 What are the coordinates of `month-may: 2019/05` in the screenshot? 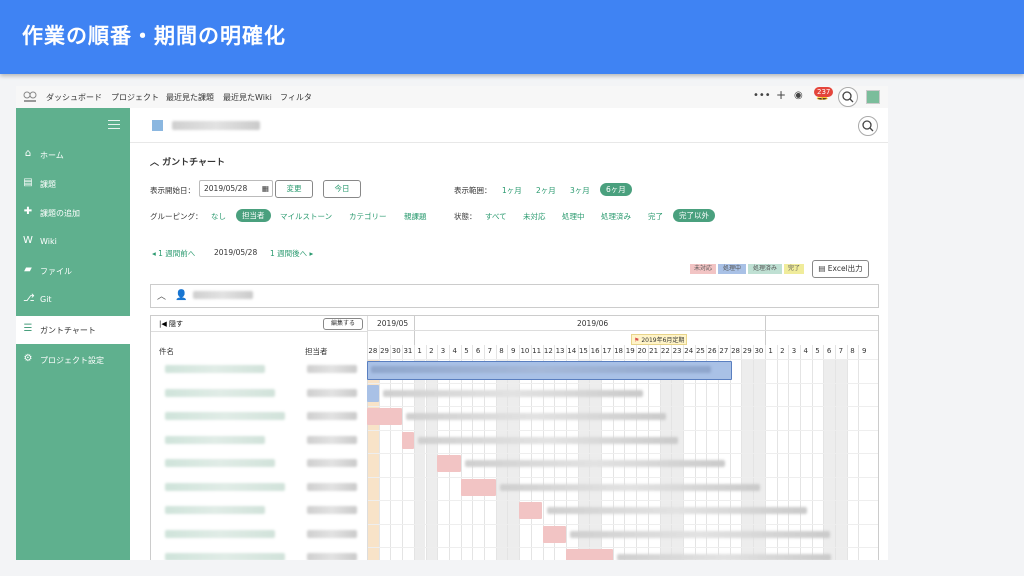 It's located at (393, 323).